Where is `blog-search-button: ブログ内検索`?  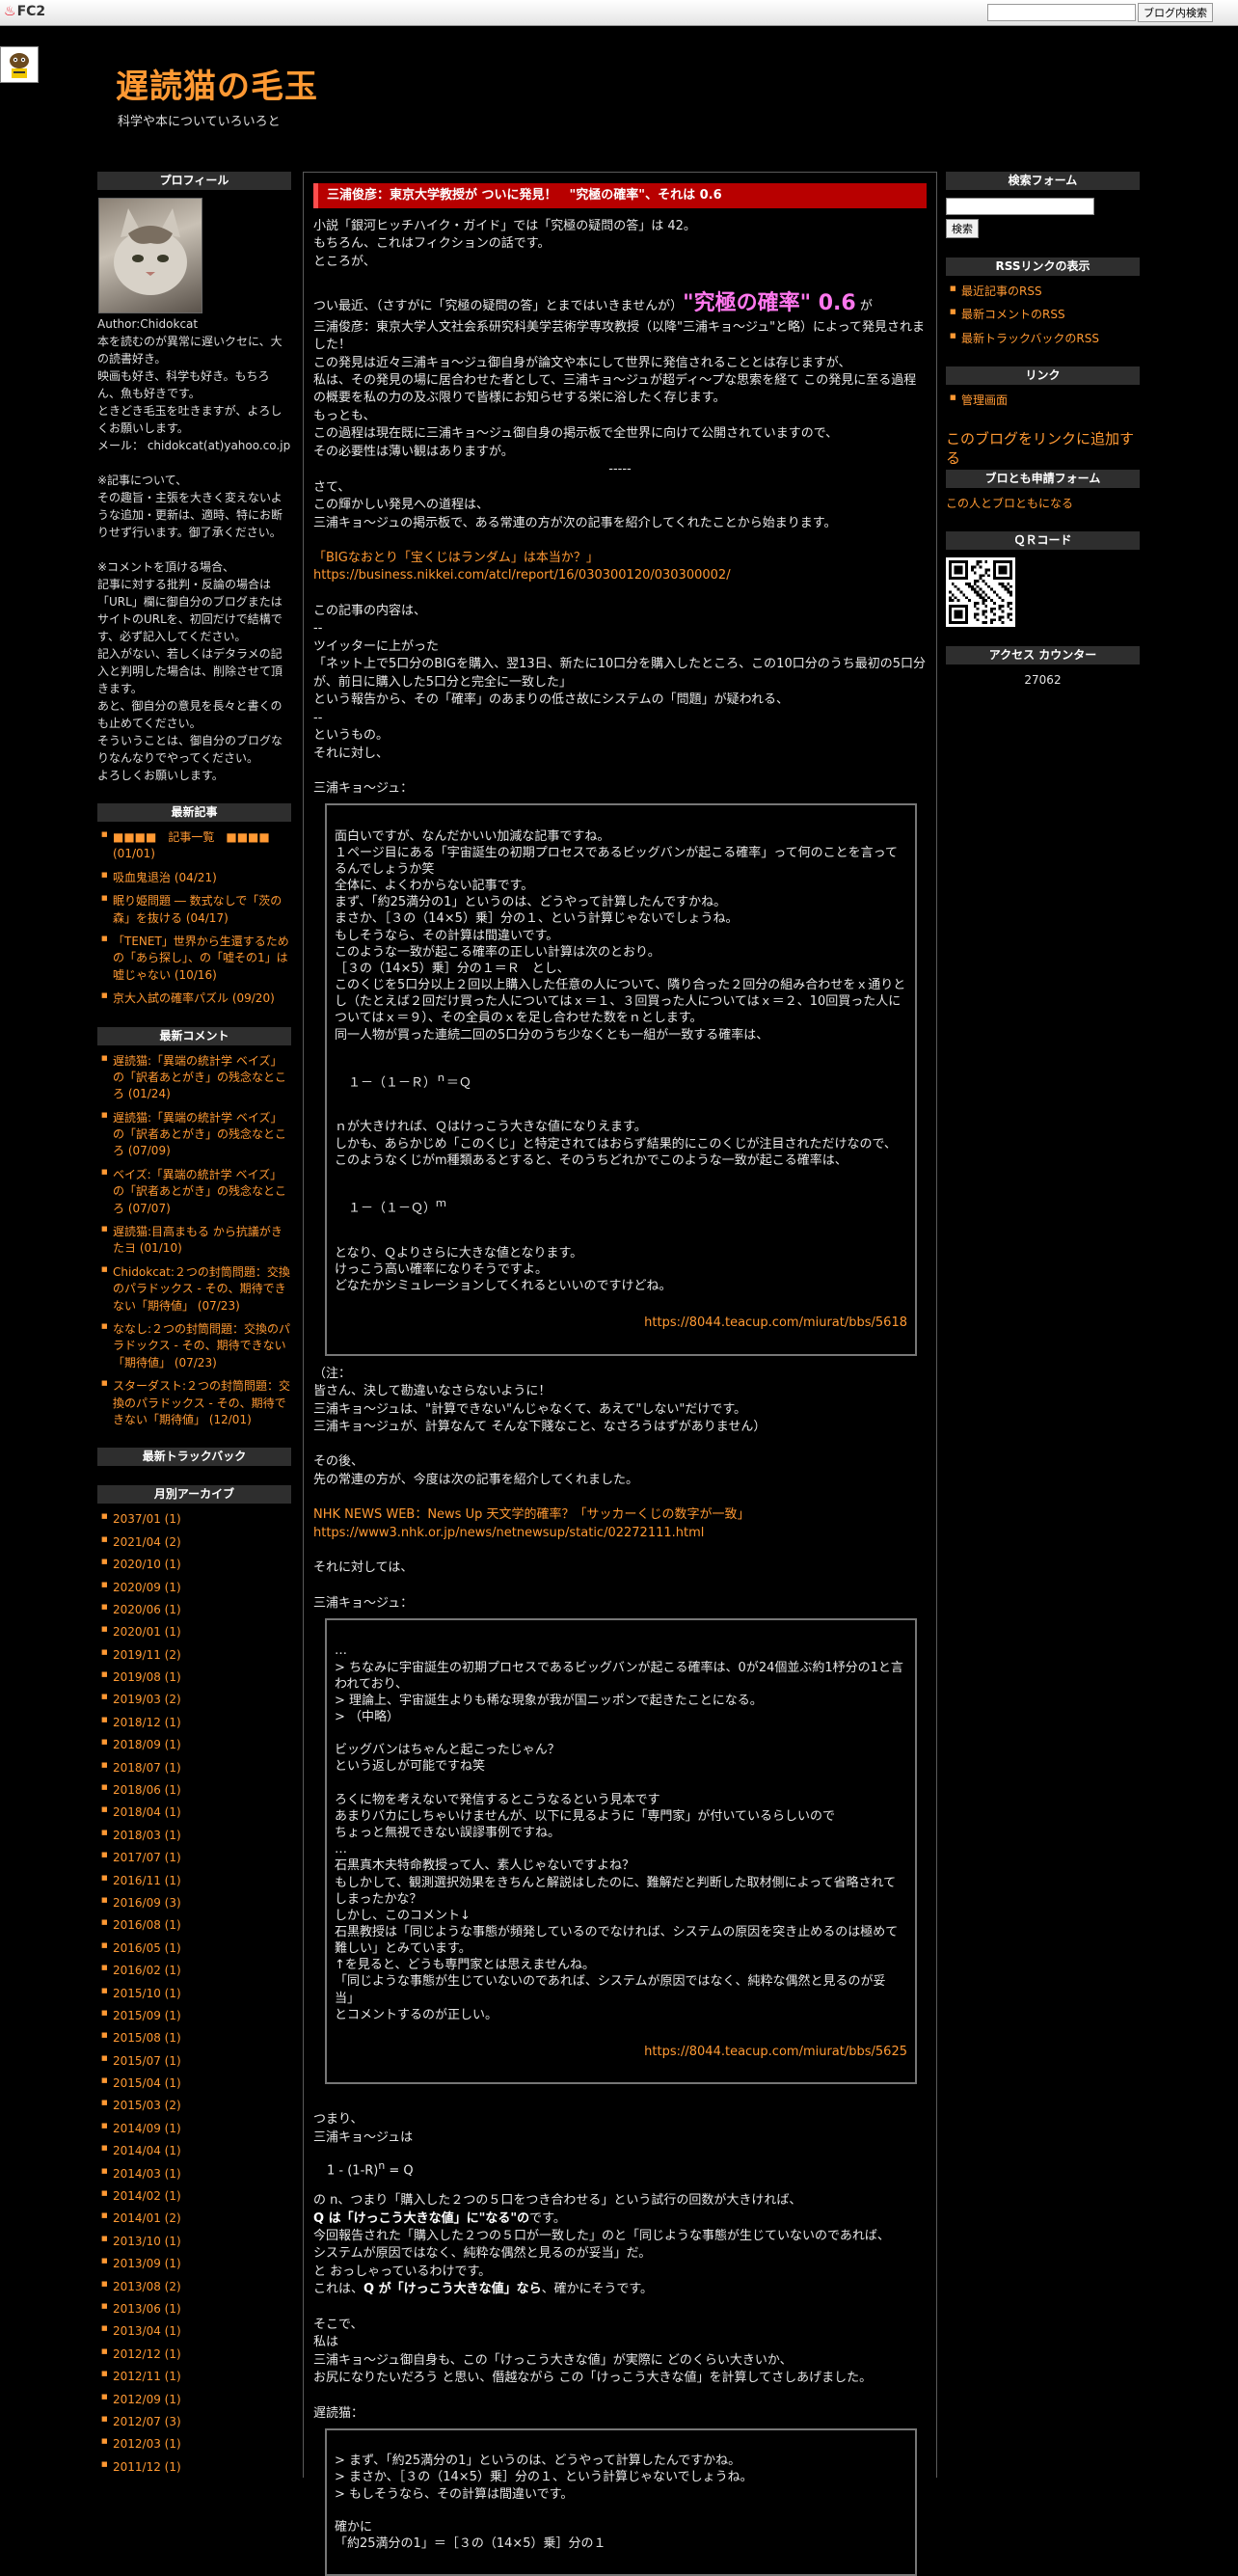 blog-search-button: ブログ内検索 is located at coordinates (1175, 12).